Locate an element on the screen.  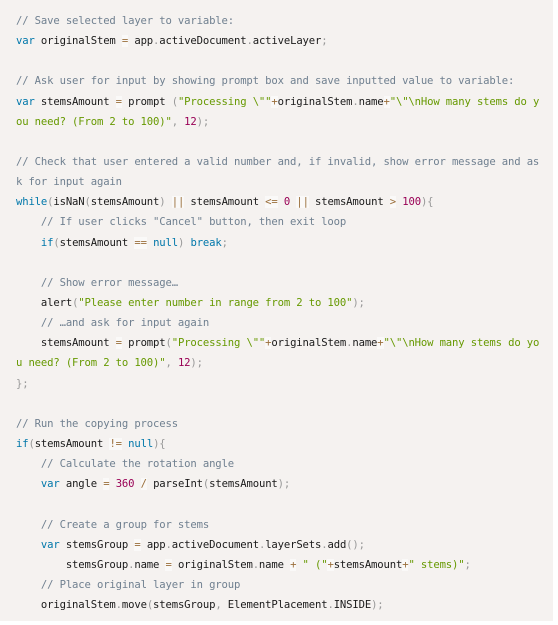
code-string: ou need? (From 2 to 100)" is located at coordinates (94, 121).